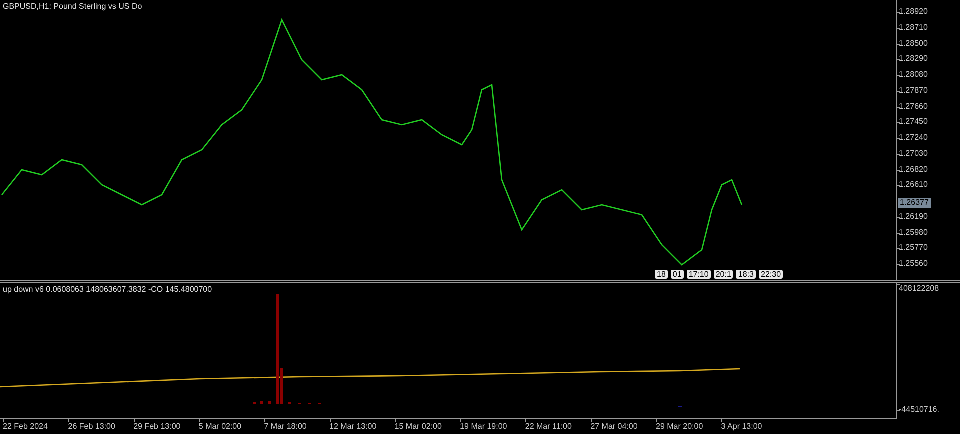 The width and height of the screenshot is (960, 434). I want to click on price-tick-label: 1.28080, so click(913, 75).